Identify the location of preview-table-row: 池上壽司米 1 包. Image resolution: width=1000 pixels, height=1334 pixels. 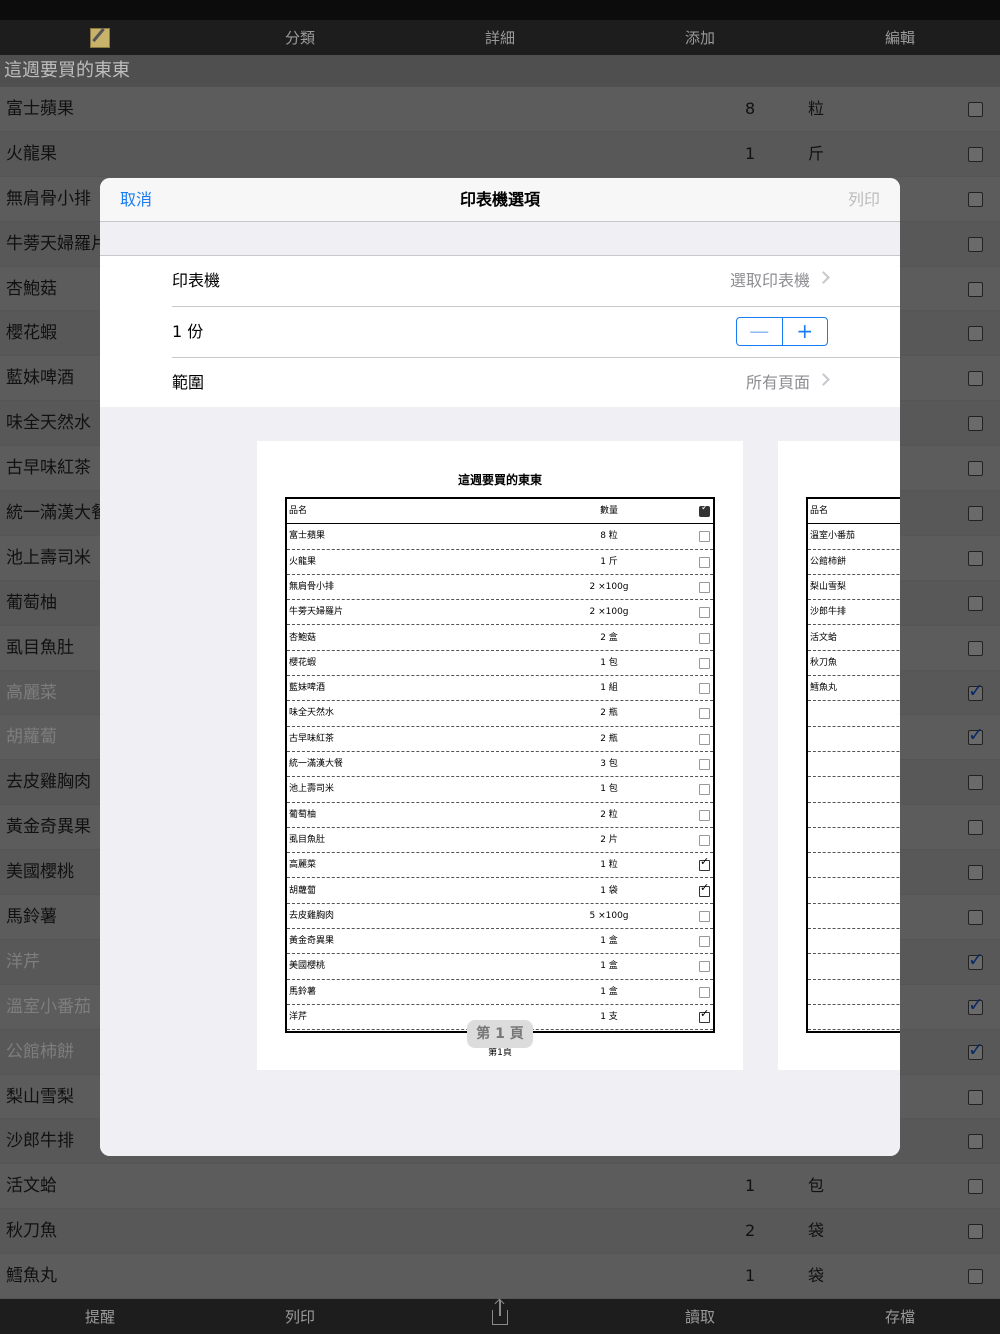
(500, 790).